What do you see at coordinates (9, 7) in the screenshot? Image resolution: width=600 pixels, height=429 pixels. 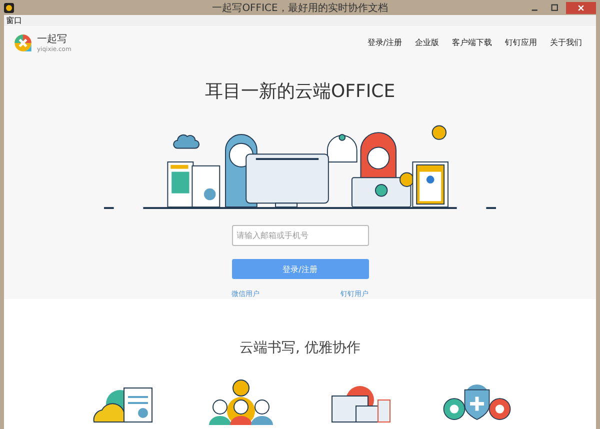 I see `app-icon` at bounding box center [9, 7].